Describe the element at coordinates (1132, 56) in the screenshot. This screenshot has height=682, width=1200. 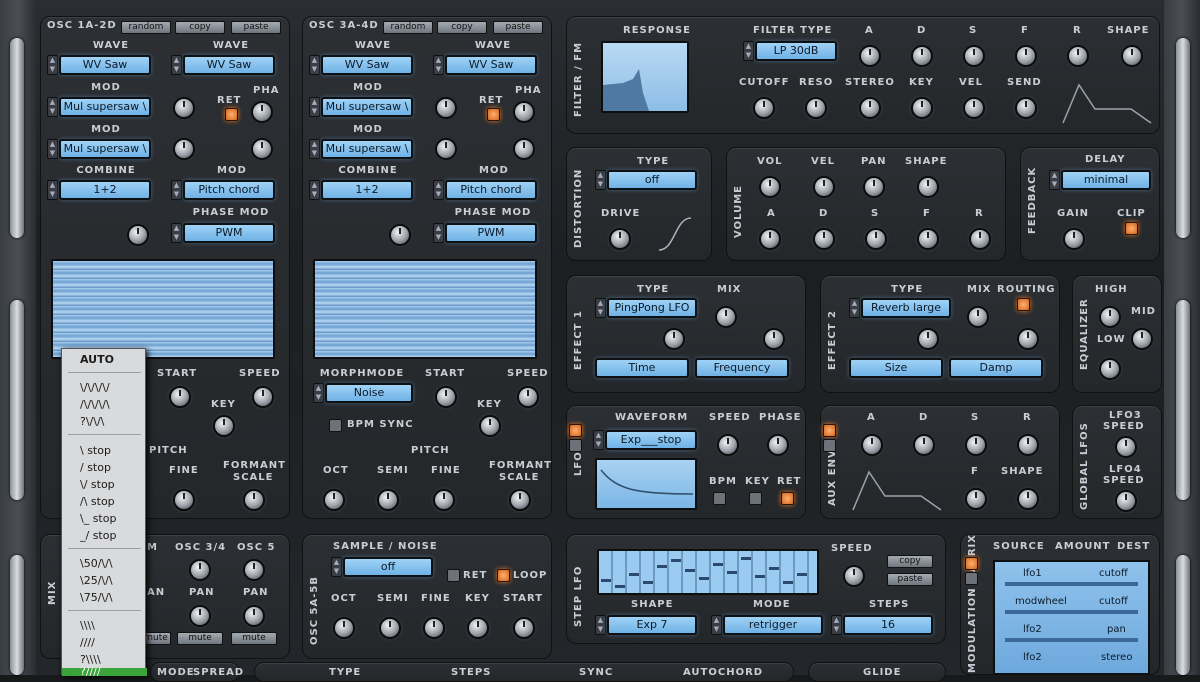
I see `filter-shape-knob` at that location.